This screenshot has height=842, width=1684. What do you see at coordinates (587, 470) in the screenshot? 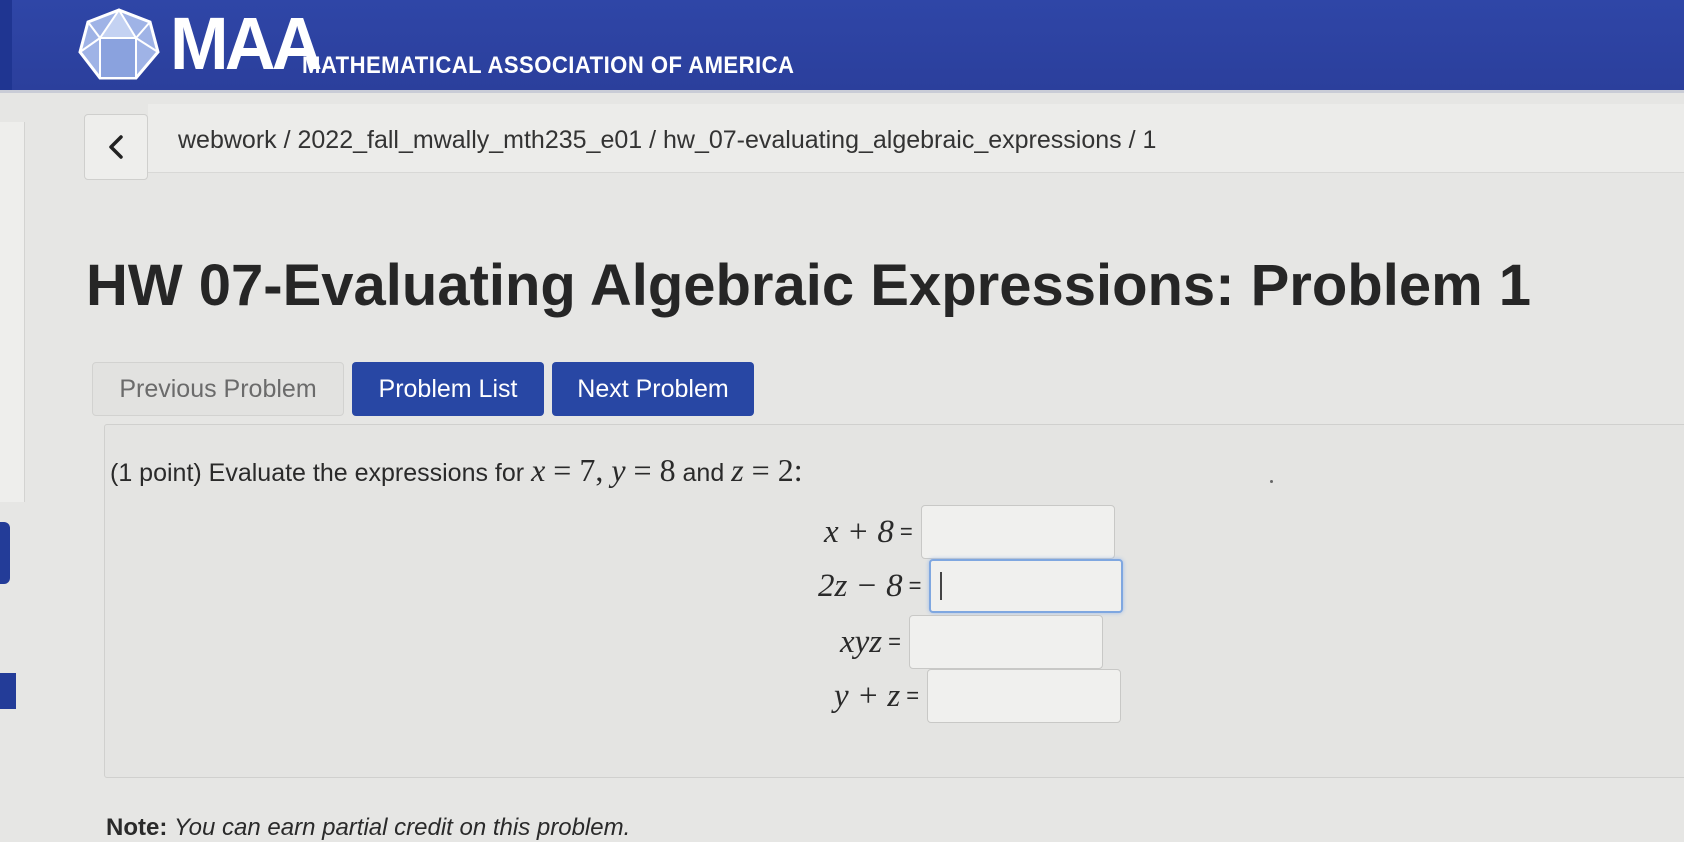
I see `value-x: 7` at bounding box center [587, 470].